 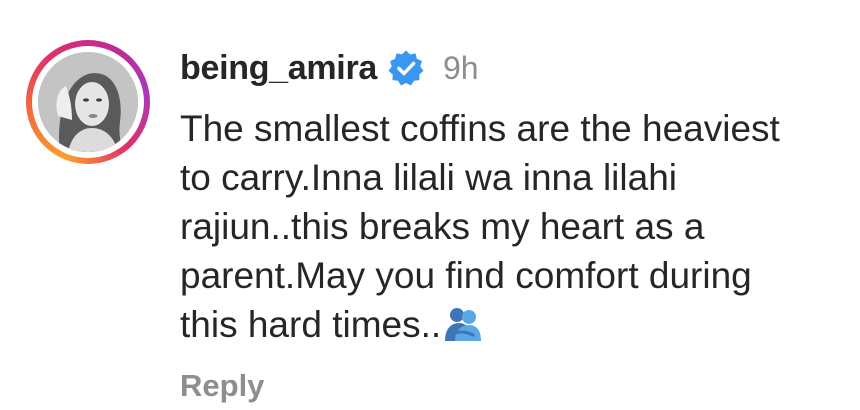 What do you see at coordinates (466, 275) in the screenshot?
I see `comment-line: parent.May you find comfort during` at bounding box center [466, 275].